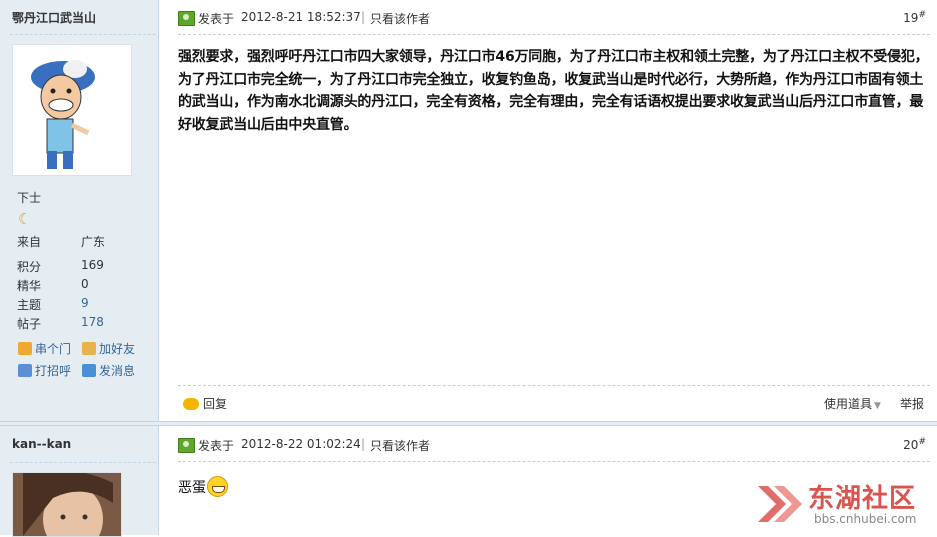 The height and width of the screenshot is (537, 937). I want to click on post-time: 2012-8-21 18:52:37, so click(301, 17).